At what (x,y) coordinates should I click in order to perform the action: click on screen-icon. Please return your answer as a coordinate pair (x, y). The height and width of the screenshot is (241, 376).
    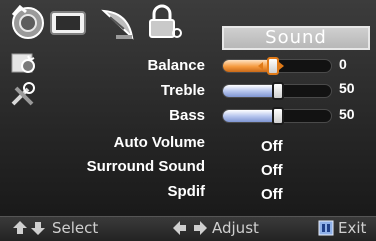
    Looking at the image, I should click on (68, 22).